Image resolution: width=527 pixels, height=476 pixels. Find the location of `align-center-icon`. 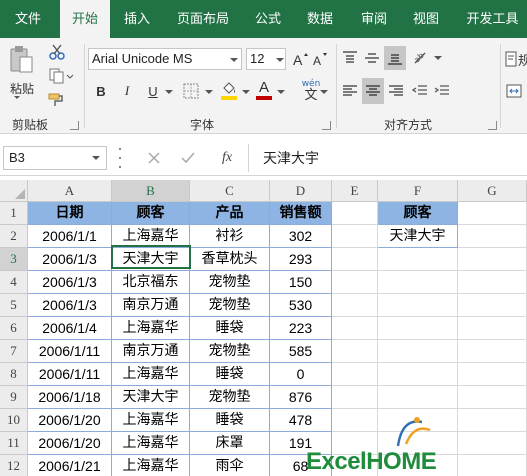

align-center-icon is located at coordinates (373, 91).